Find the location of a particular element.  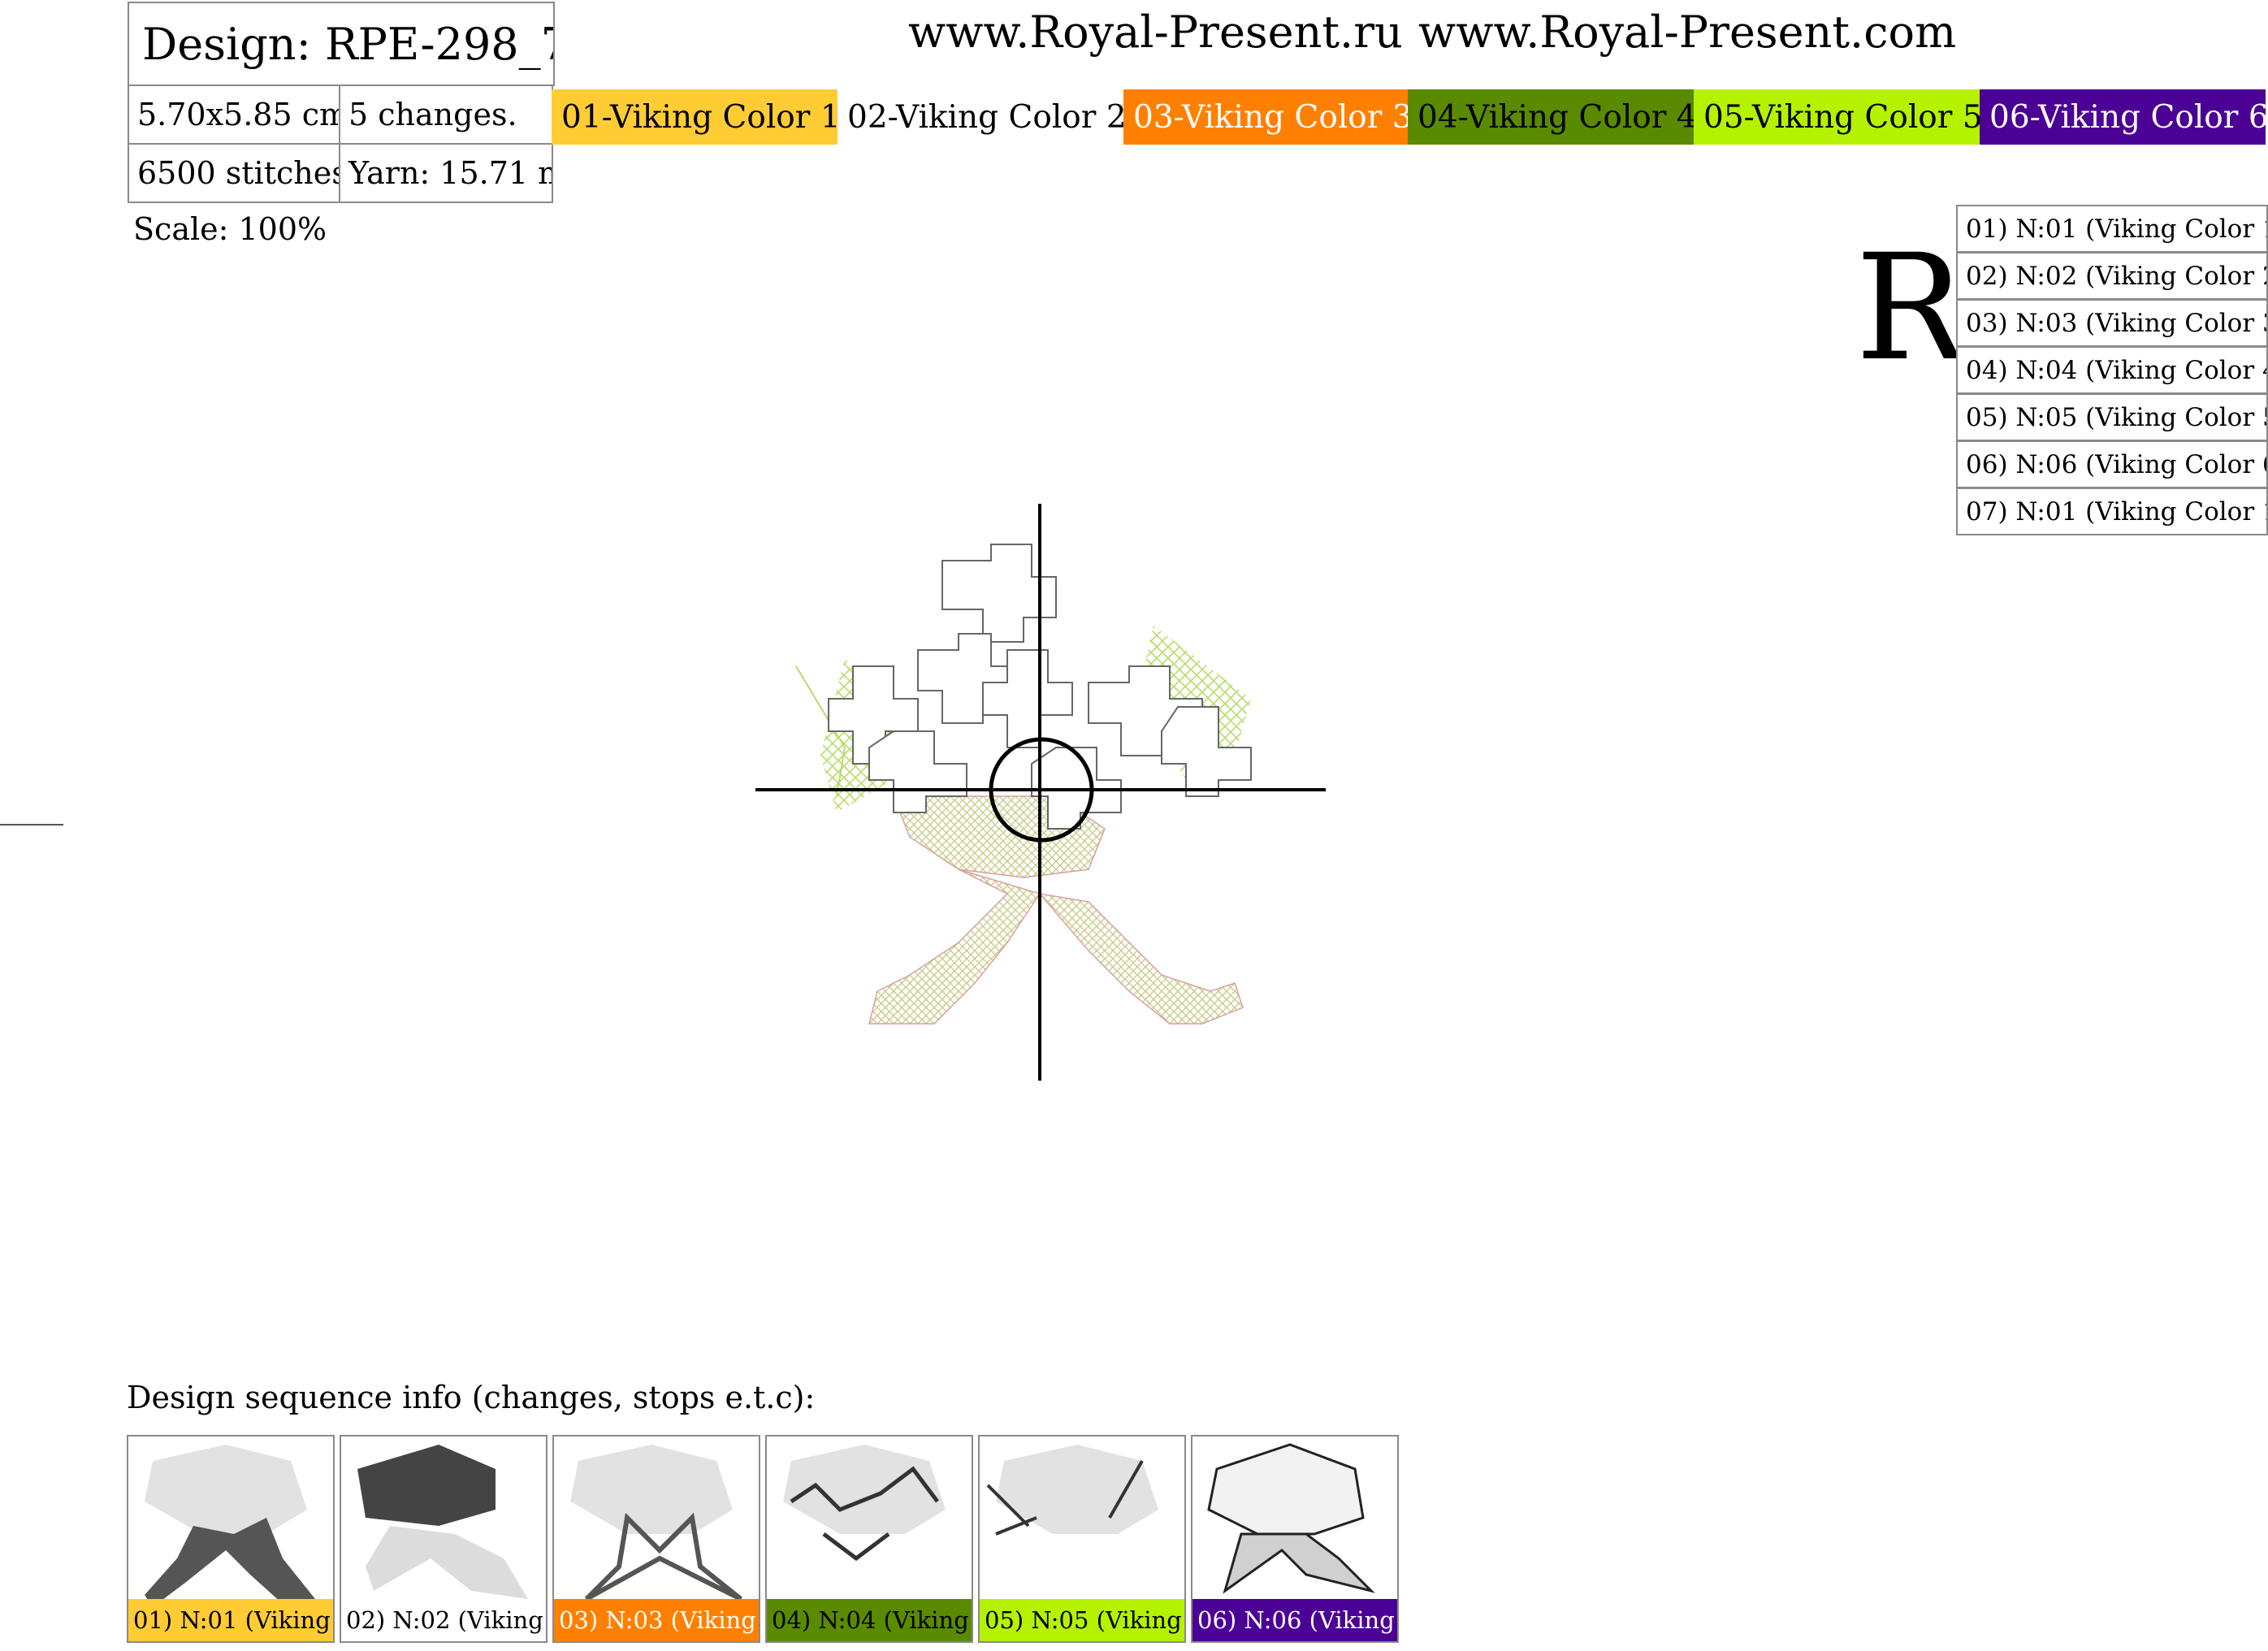

thumbnail-label: 01) N:01 (Viking Color 1) is located at coordinates (231, 1620).